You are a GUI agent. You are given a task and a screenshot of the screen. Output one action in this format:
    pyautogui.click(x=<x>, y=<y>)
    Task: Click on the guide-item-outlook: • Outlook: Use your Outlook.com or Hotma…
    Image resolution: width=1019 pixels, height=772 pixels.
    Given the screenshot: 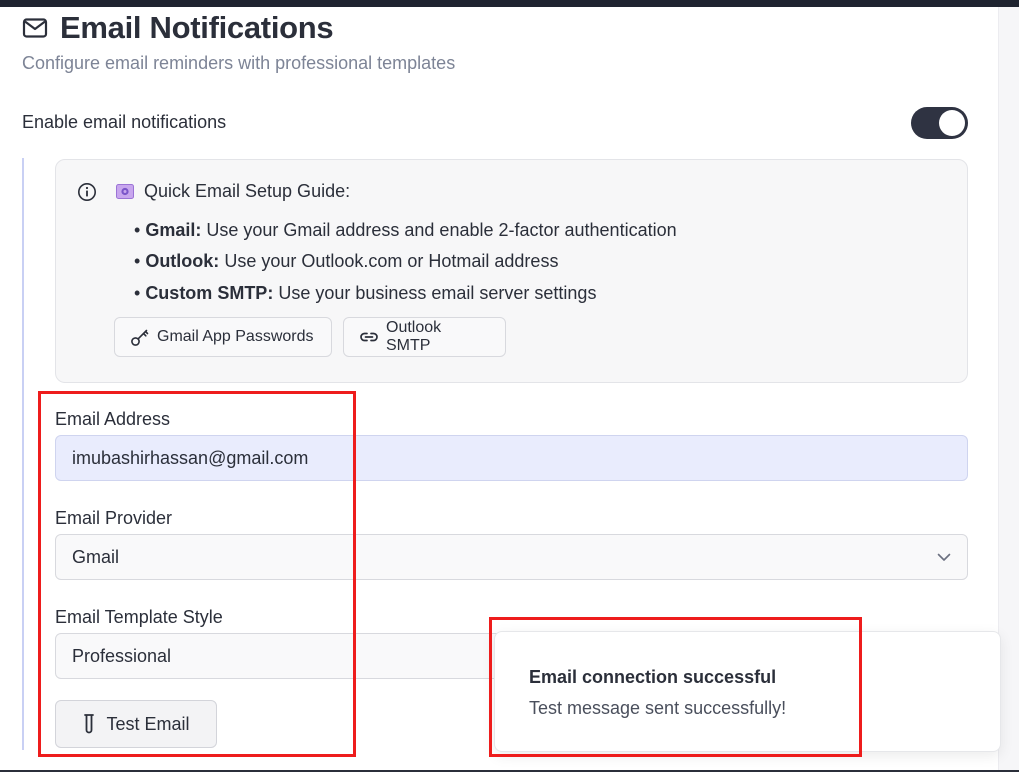 What is the action you would take?
    pyautogui.click(x=346, y=261)
    